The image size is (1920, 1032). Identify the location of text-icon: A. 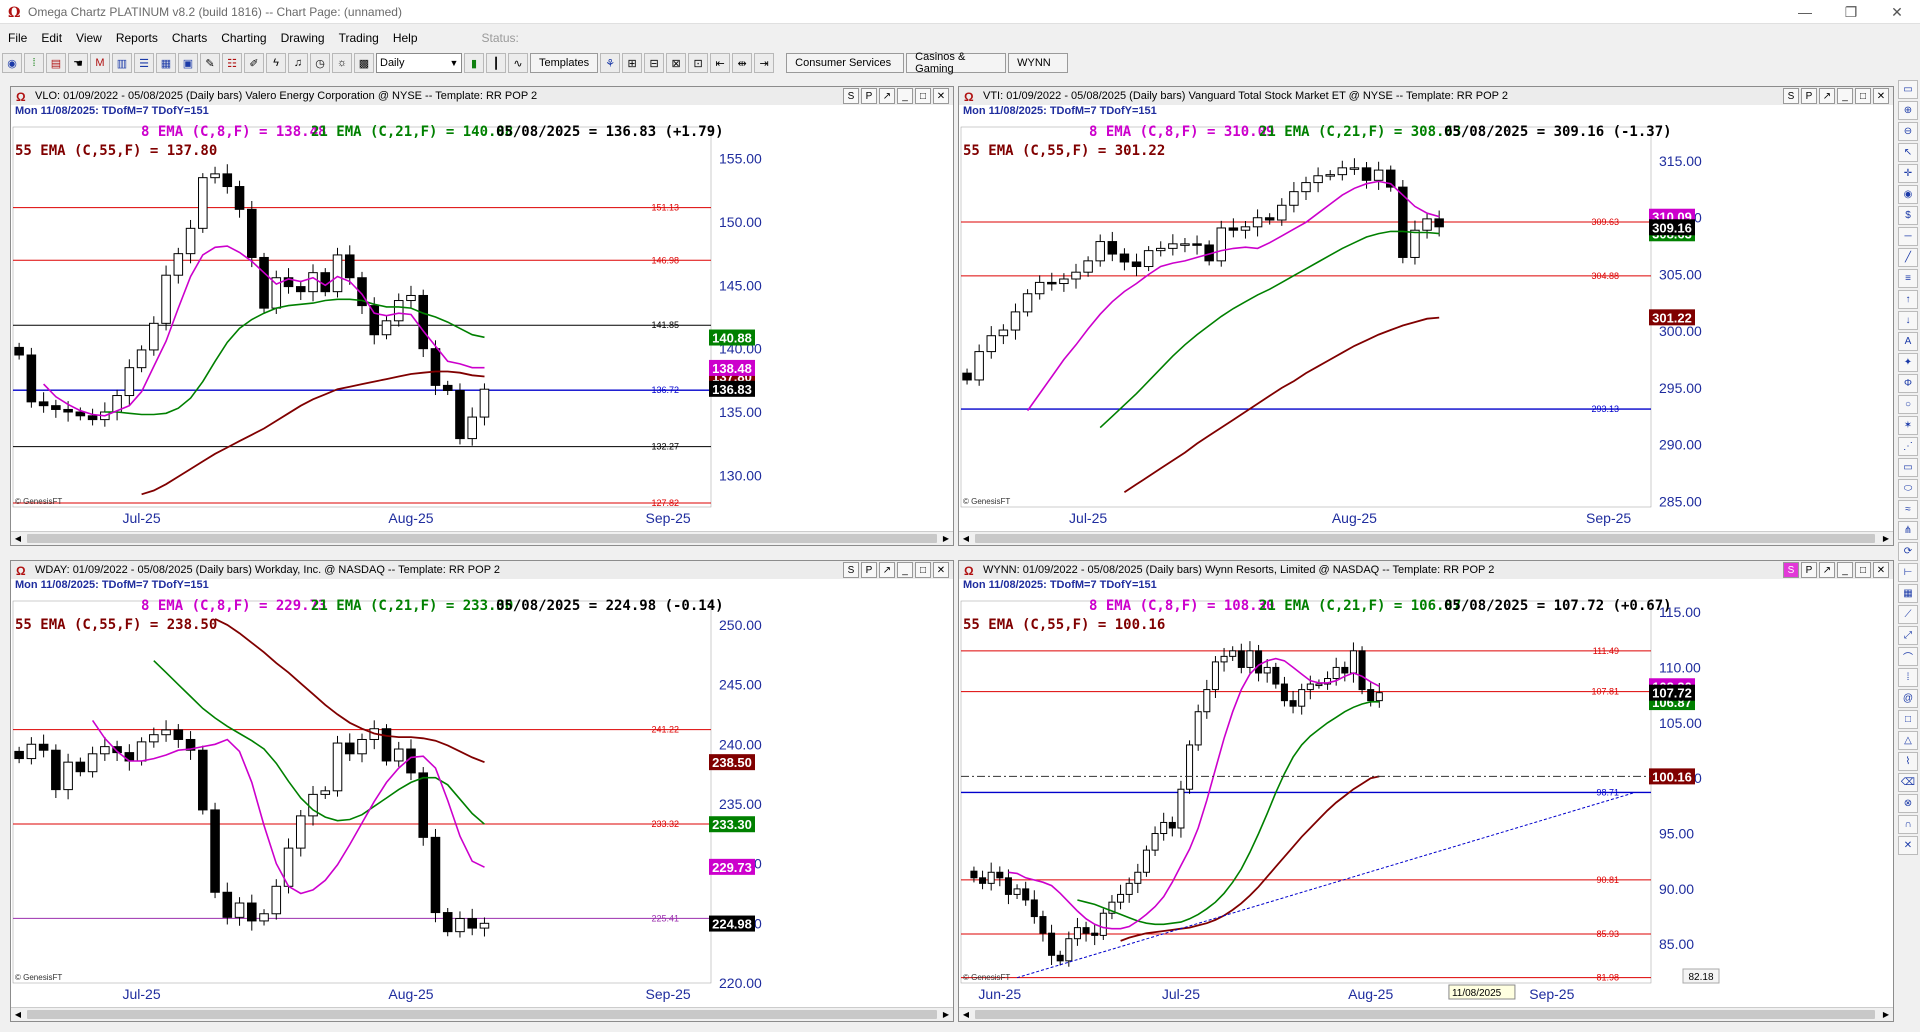
(1908, 341).